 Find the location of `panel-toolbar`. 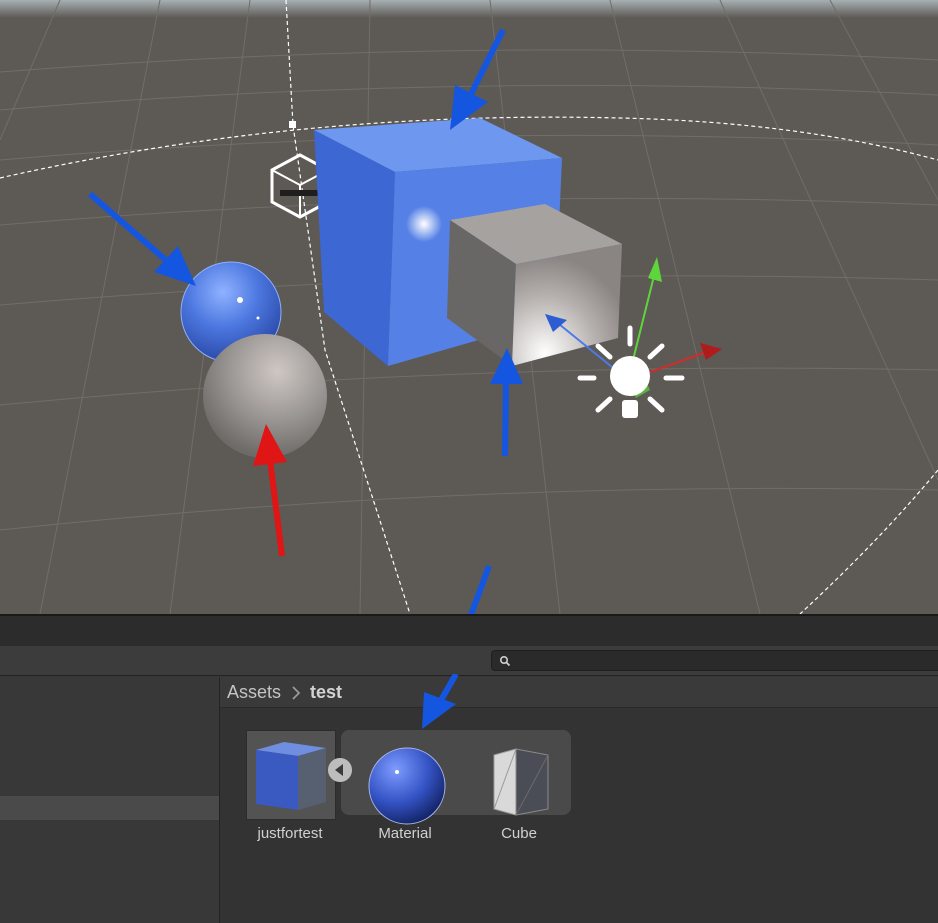

panel-toolbar is located at coordinates (469, 630).